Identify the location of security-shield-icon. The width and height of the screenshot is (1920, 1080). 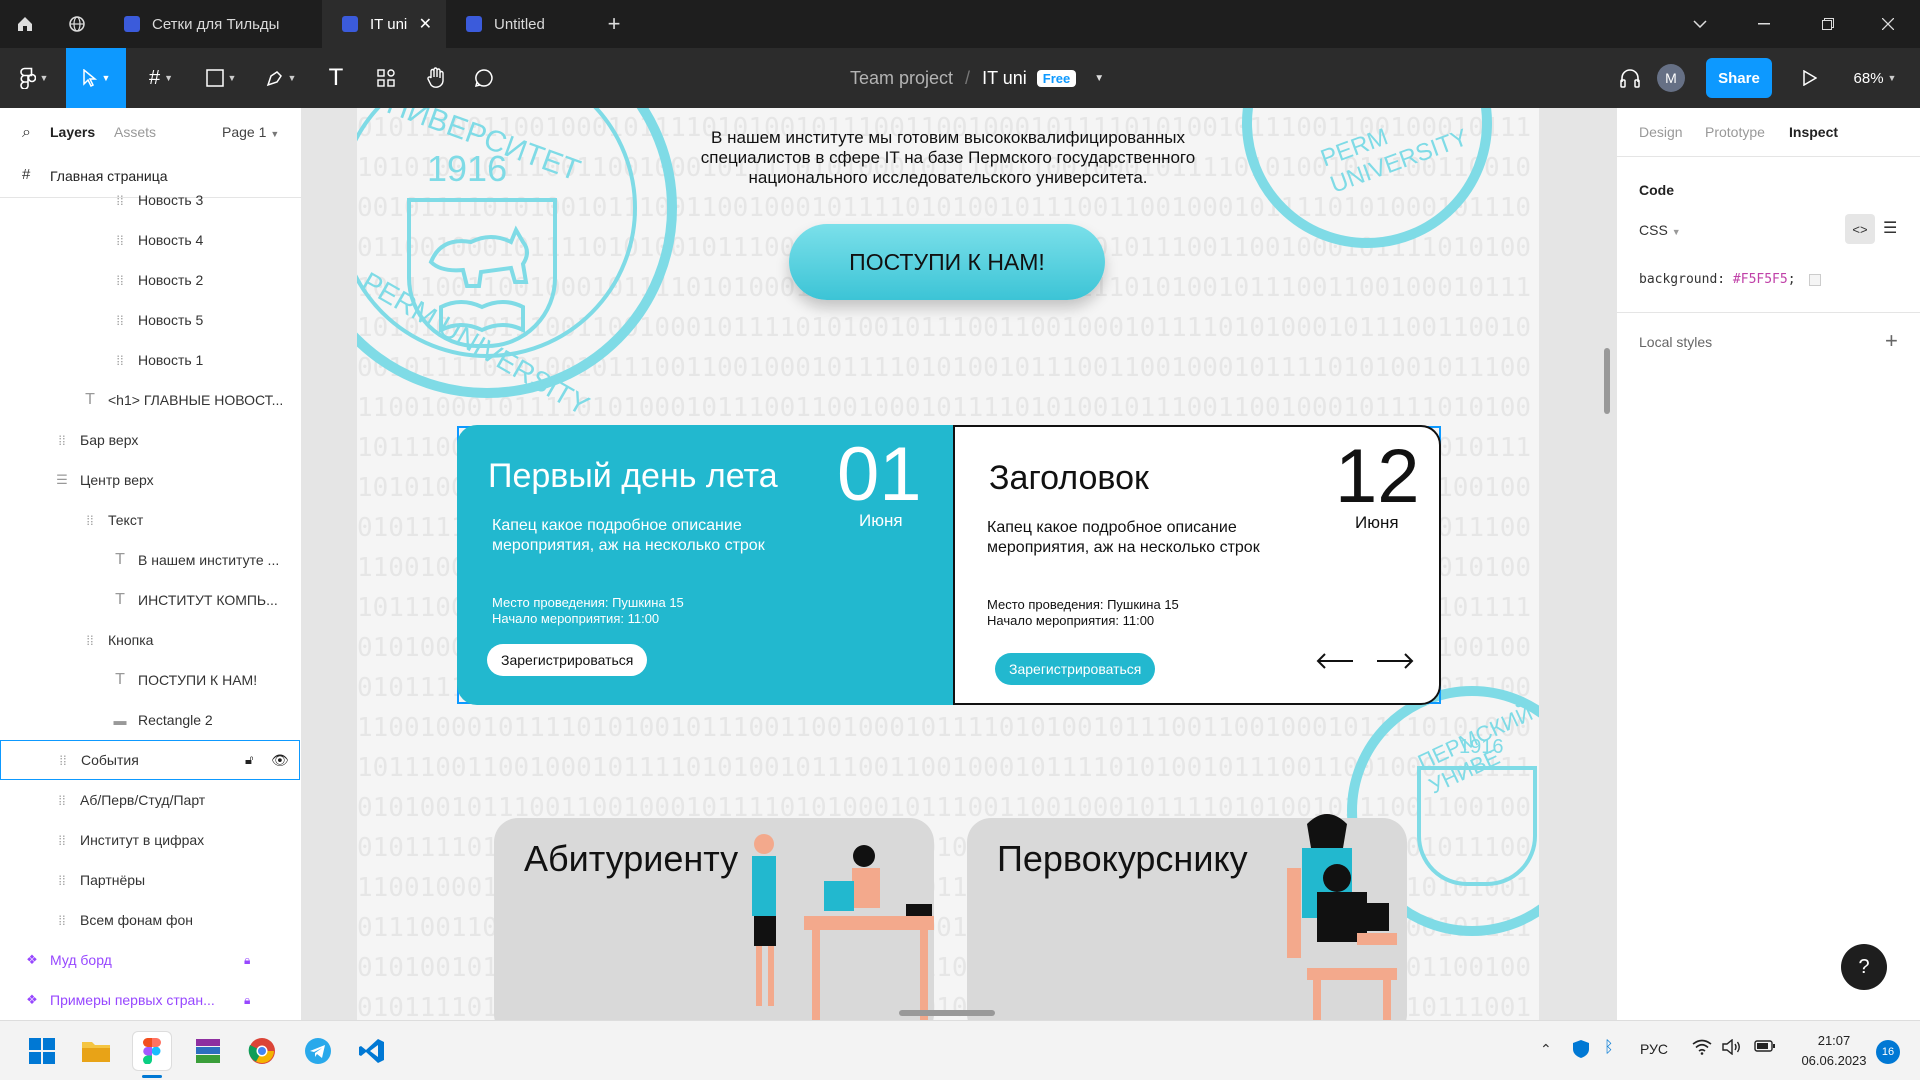
(1581, 1051).